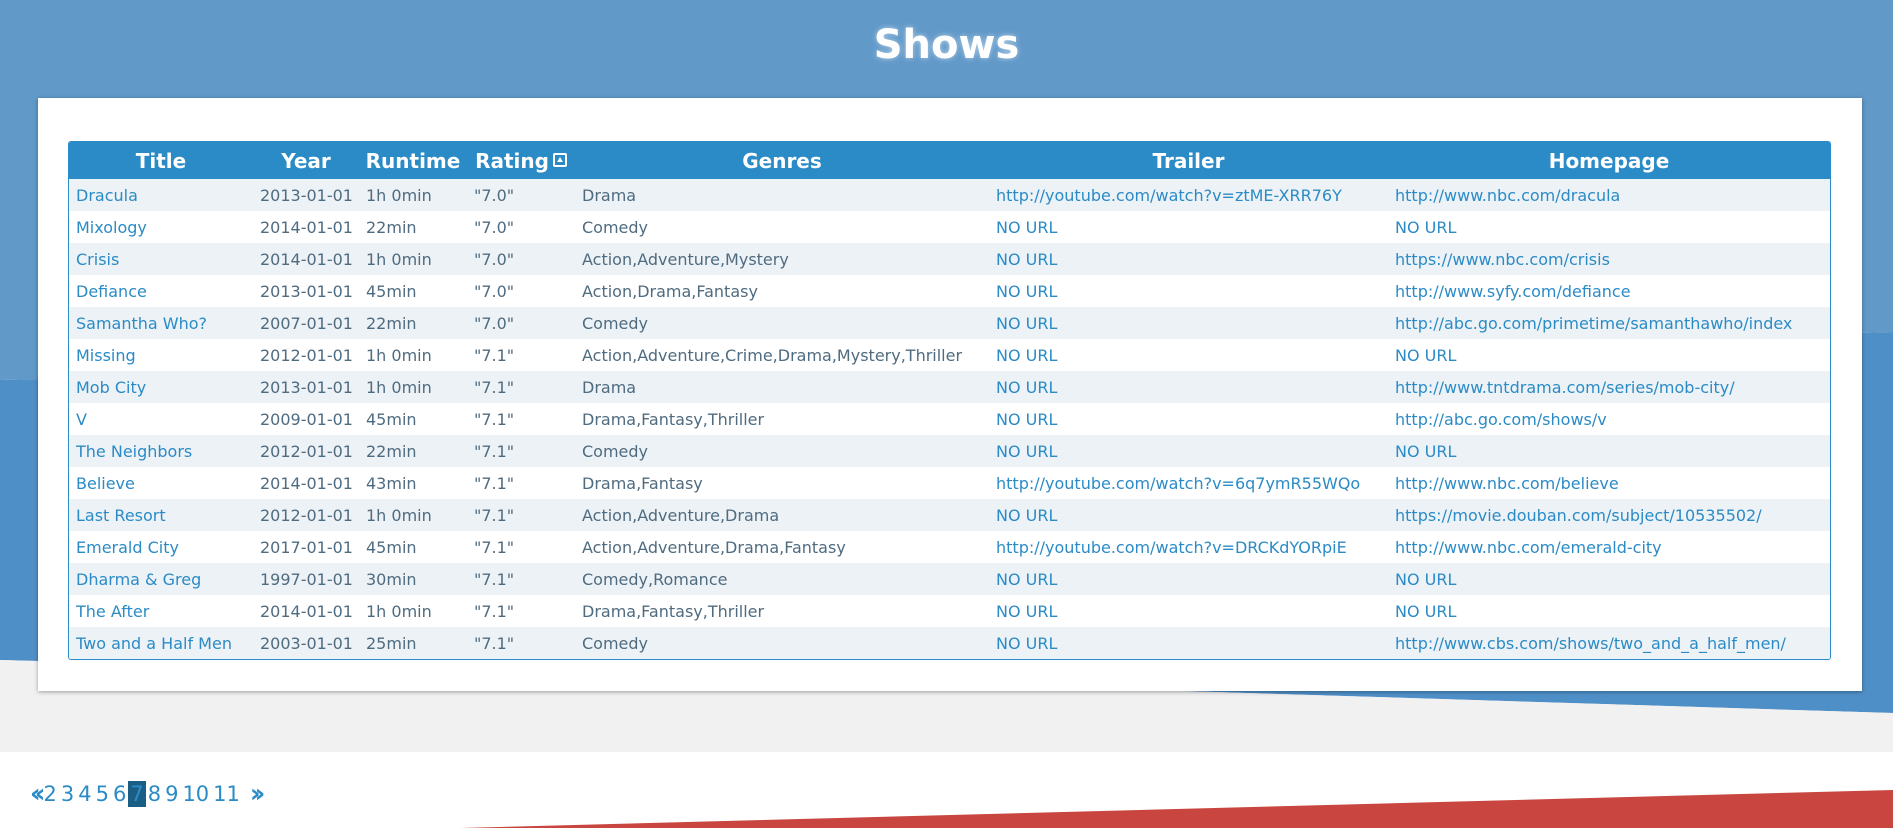 This screenshot has height=828, width=1893. I want to click on show-title-link: The After, so click(161, 611).